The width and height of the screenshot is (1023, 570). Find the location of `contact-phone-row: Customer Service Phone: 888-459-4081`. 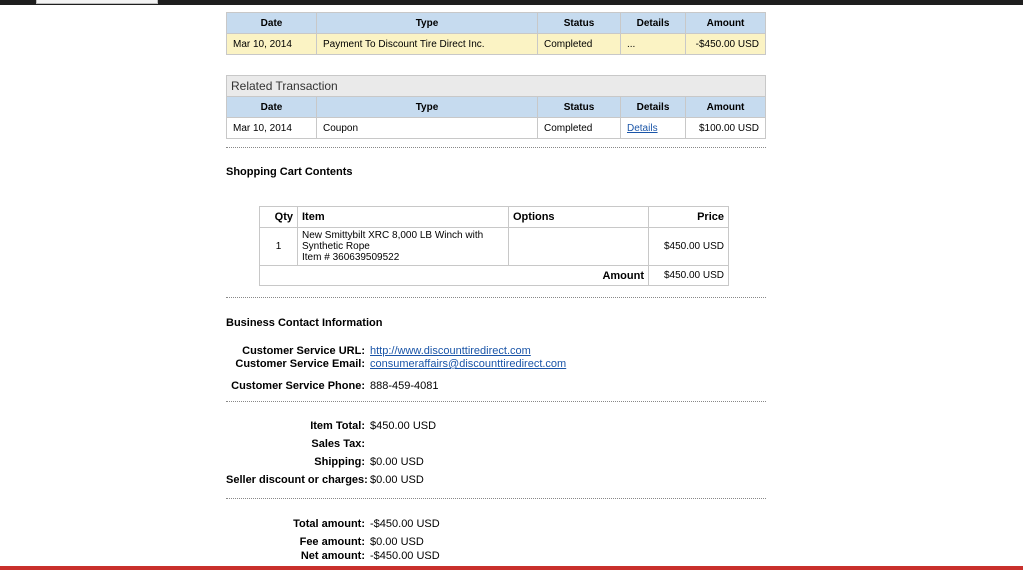

contact-phone-row: Customer Service Phone: 888-459-4081 is located at coordinates (332, 386).